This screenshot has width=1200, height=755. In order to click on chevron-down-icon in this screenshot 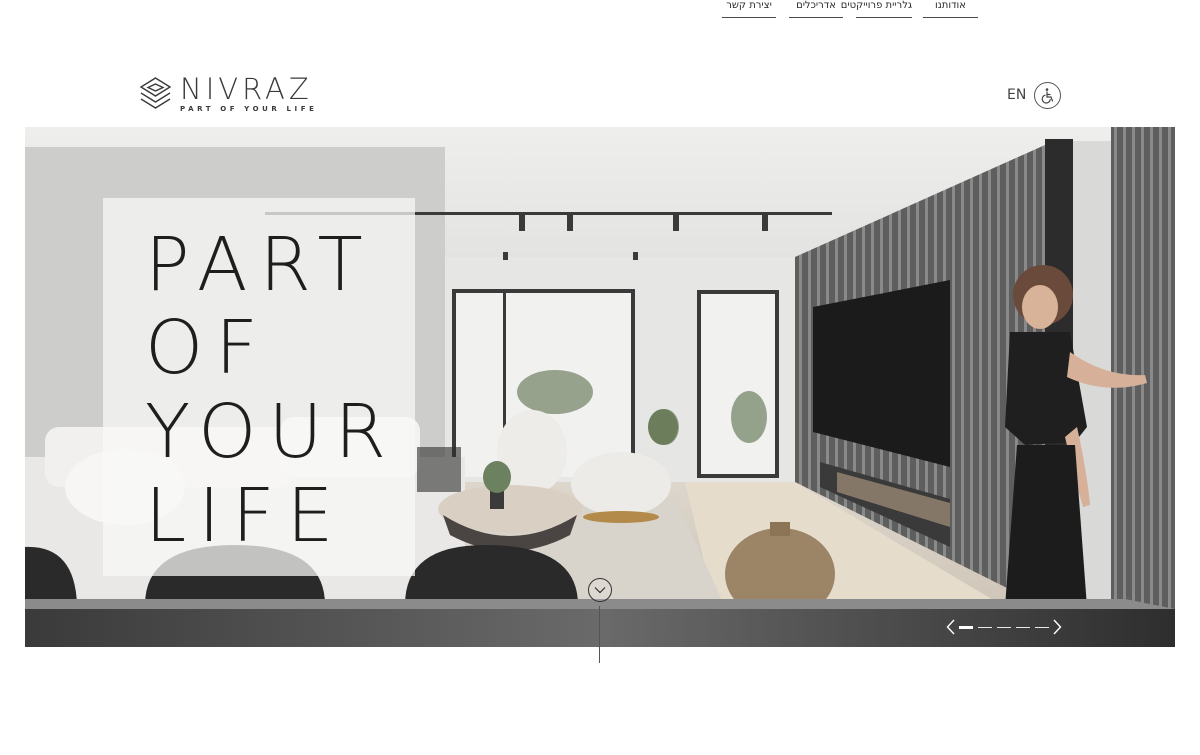, I will do `click(600, 590)`.